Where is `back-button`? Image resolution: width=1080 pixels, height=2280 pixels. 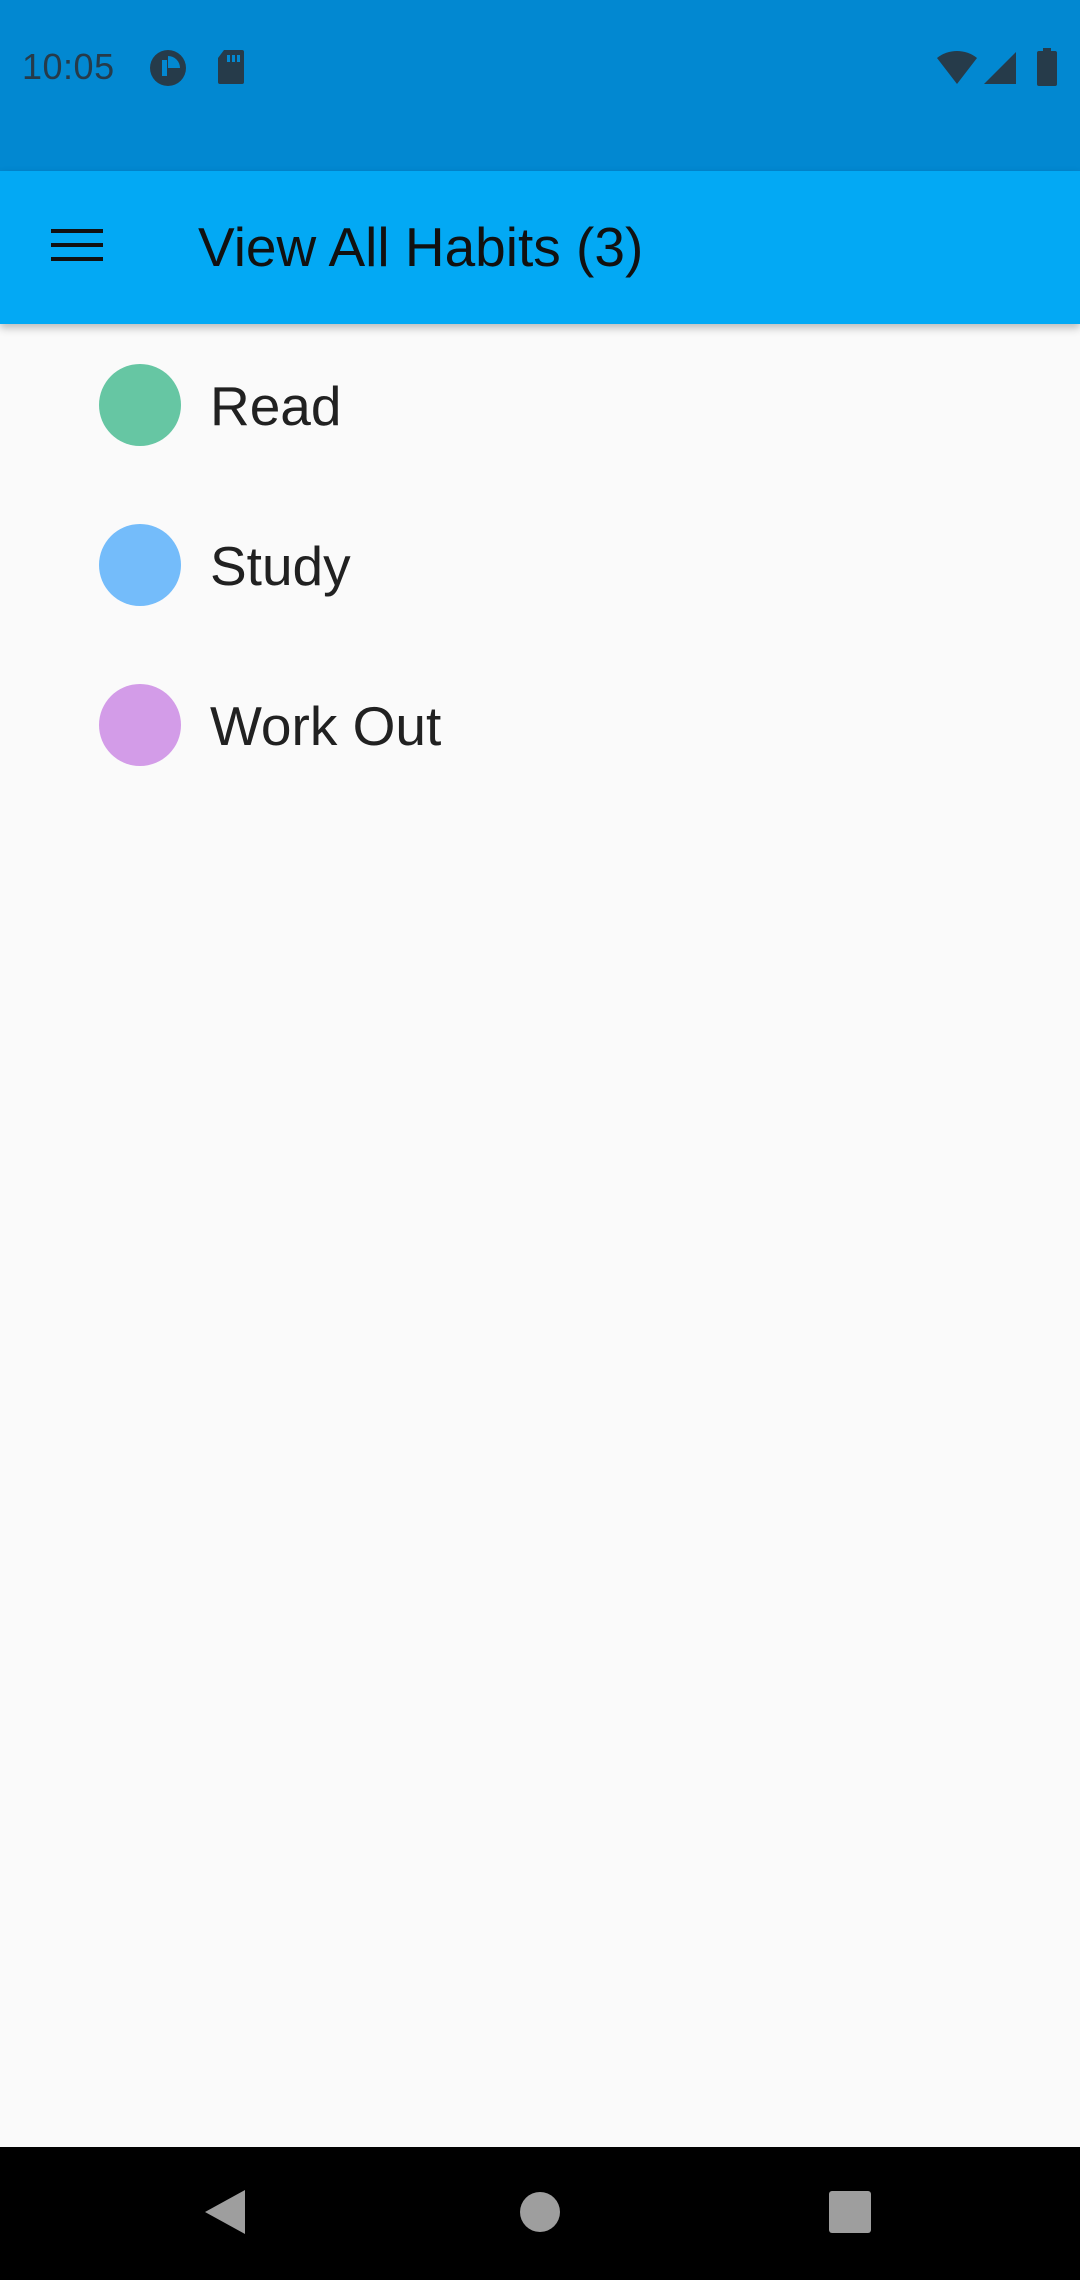 back-button is located at coordinates (225, 2214).